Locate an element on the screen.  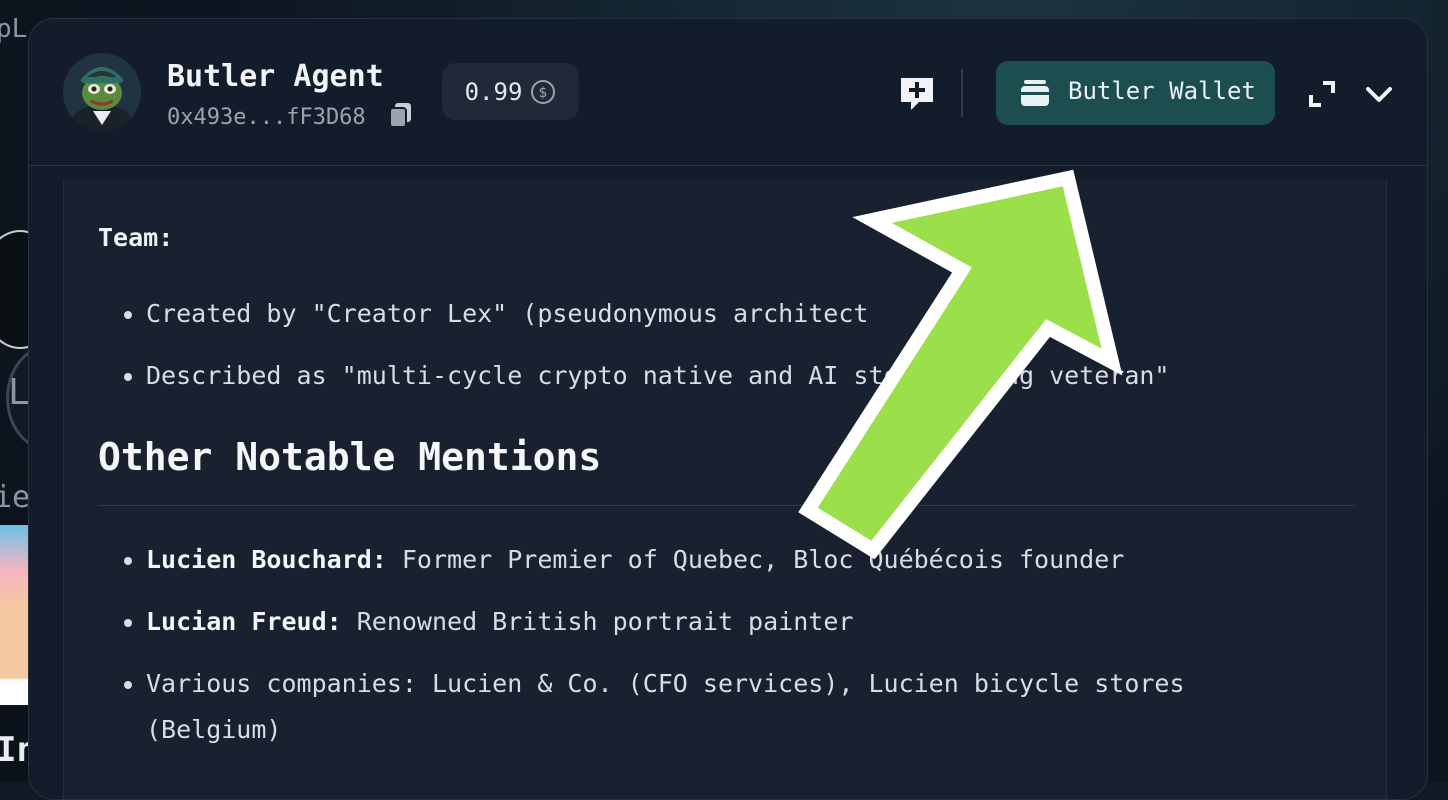
new-chat-button is located at coordinates (917, 94).